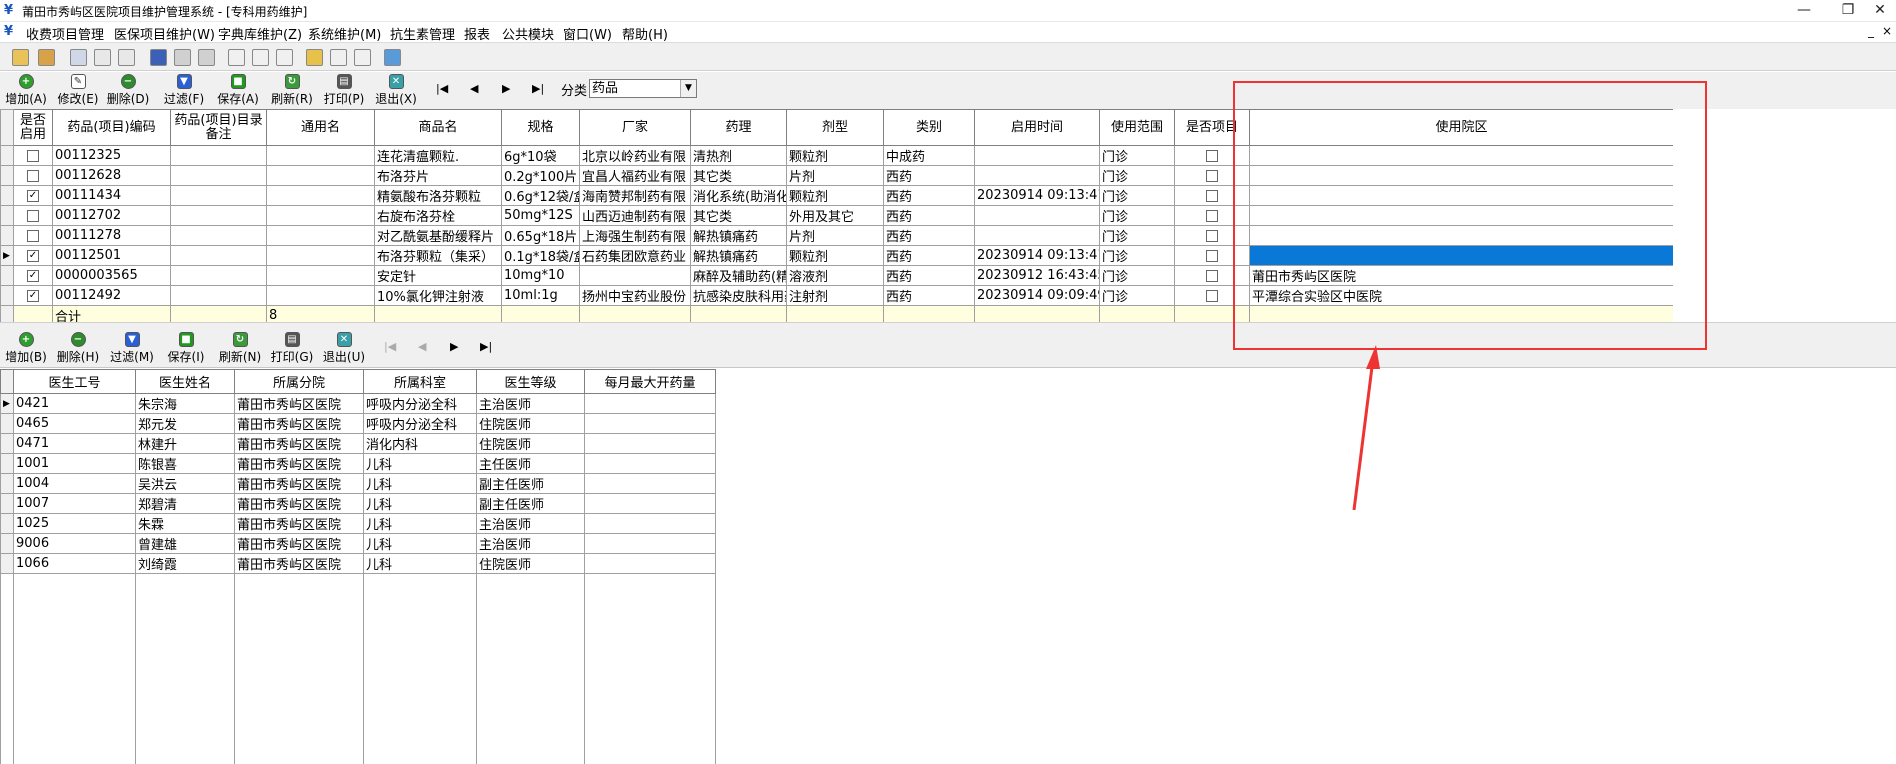 This screenshot has height=764, width=1896. I want to click on mdi-close-icon: ×, so click(1887, 31).